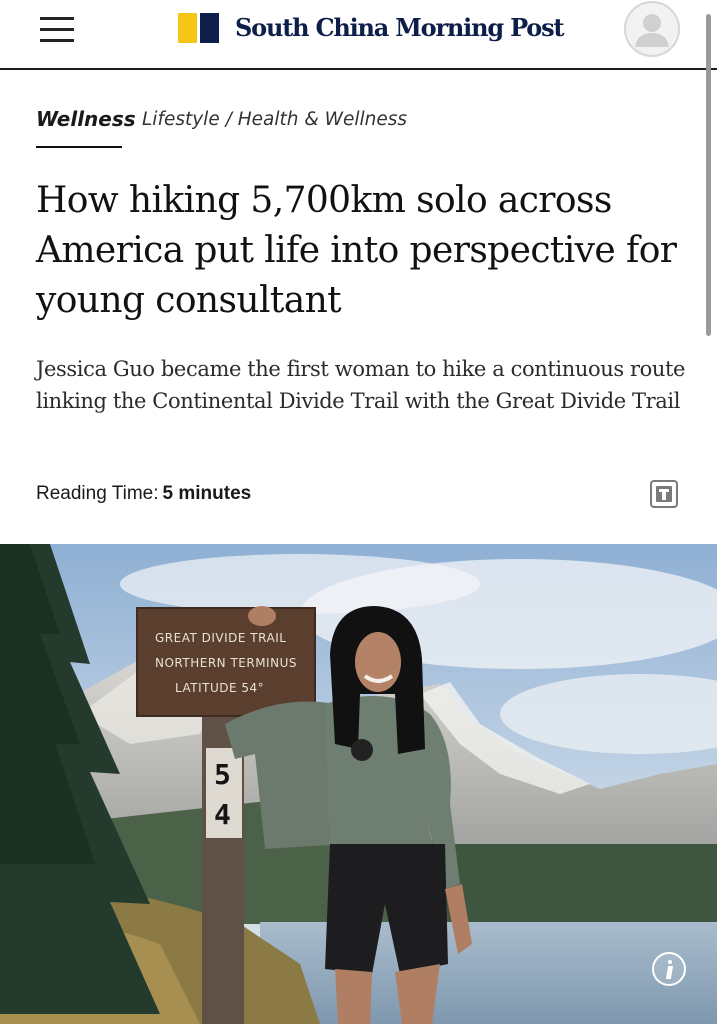 This screenshot has height=1024, width=717. What do you see at coordinates (97, 493) in the screenshot?
I see `reading-time-label: Reading Time:` at bounding box center [97, 493].